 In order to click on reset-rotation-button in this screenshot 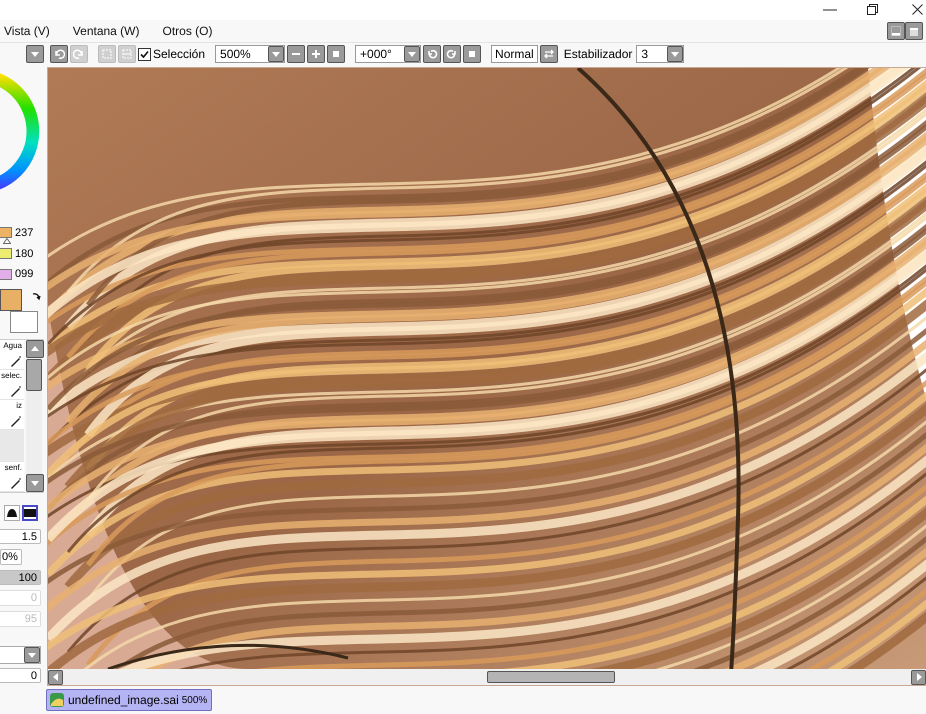, I will do `click(472, 54)`.